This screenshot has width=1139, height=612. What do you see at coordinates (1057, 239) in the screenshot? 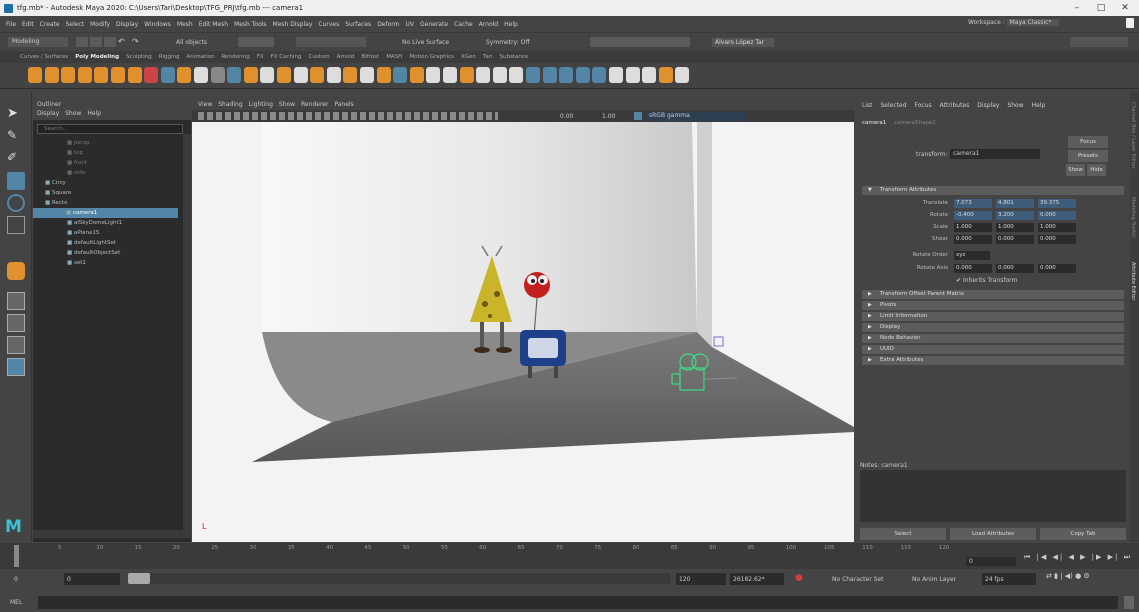
I see `shear-z-field: 0.000` at bounding box center [1057, 239].